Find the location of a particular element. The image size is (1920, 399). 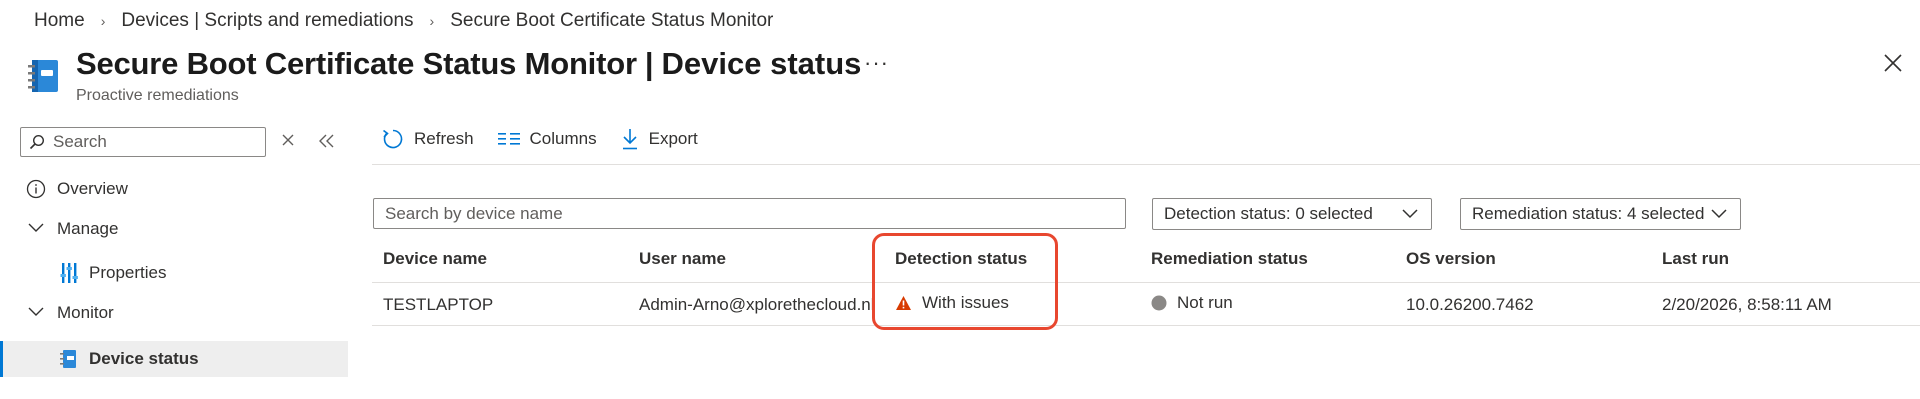

detection-status-text: With issues is located at coordinates (965, 302).